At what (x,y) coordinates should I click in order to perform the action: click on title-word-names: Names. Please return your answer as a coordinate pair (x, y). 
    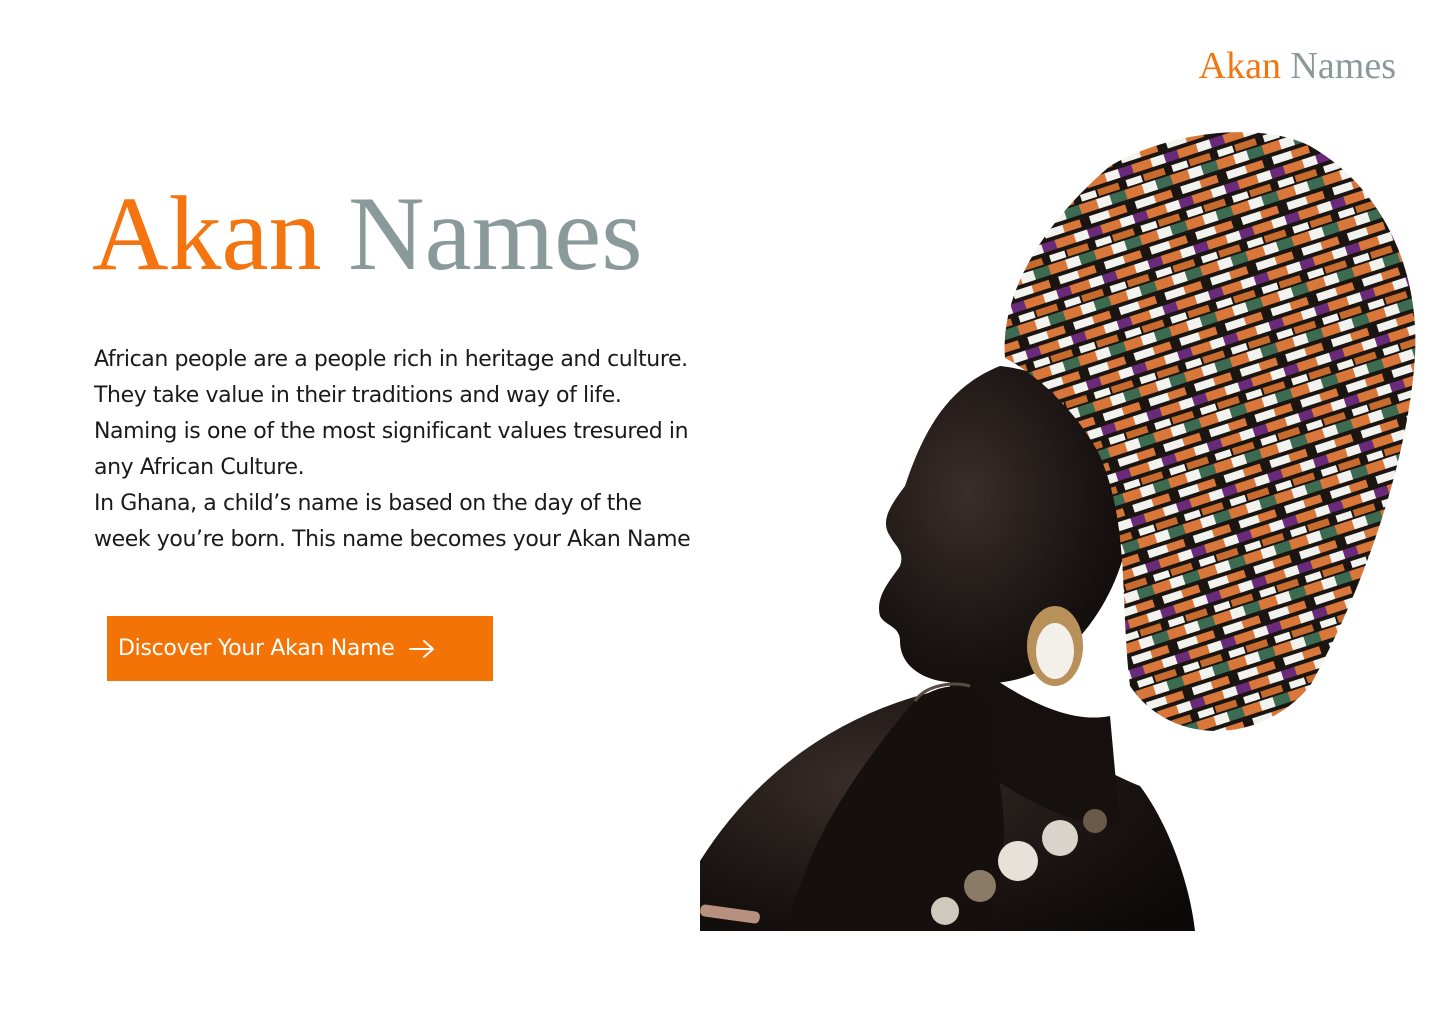
    Looking at the image, I should click on (495, 233).